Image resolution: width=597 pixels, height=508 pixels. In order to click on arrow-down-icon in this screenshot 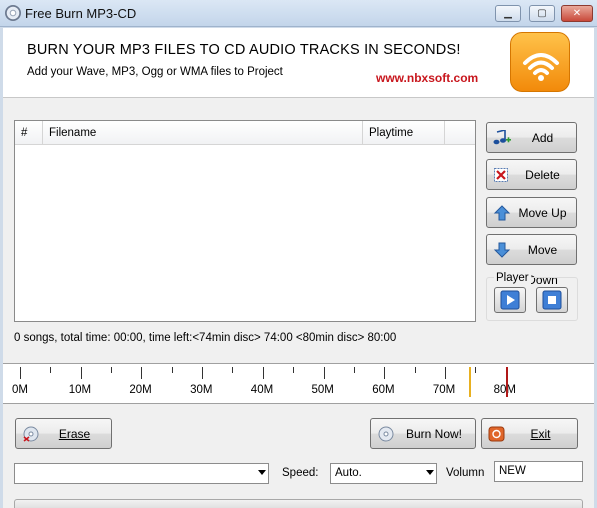, I will do `click(502, 250)`.